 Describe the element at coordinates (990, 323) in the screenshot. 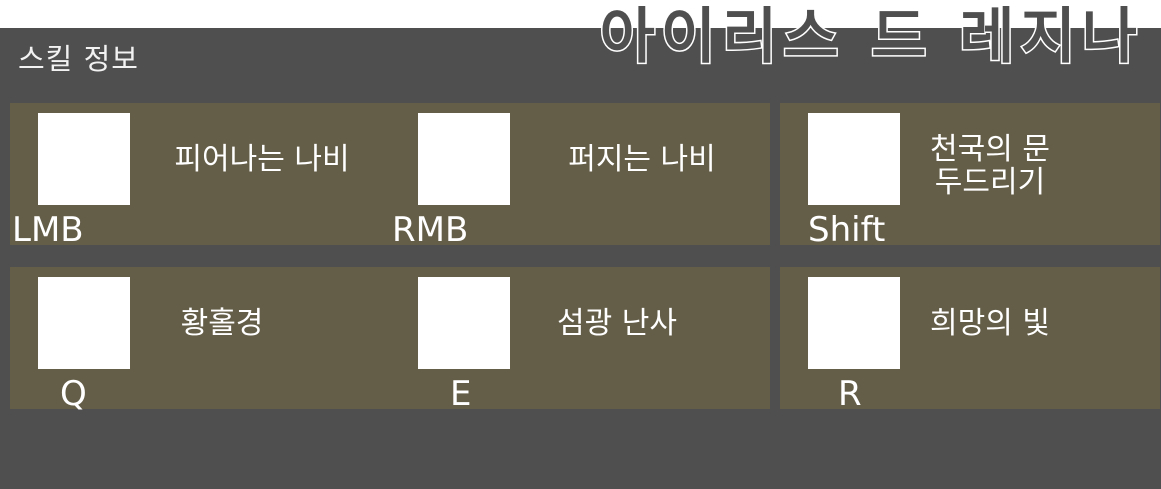

I see `skill-name: 희망의 빛` at that location.